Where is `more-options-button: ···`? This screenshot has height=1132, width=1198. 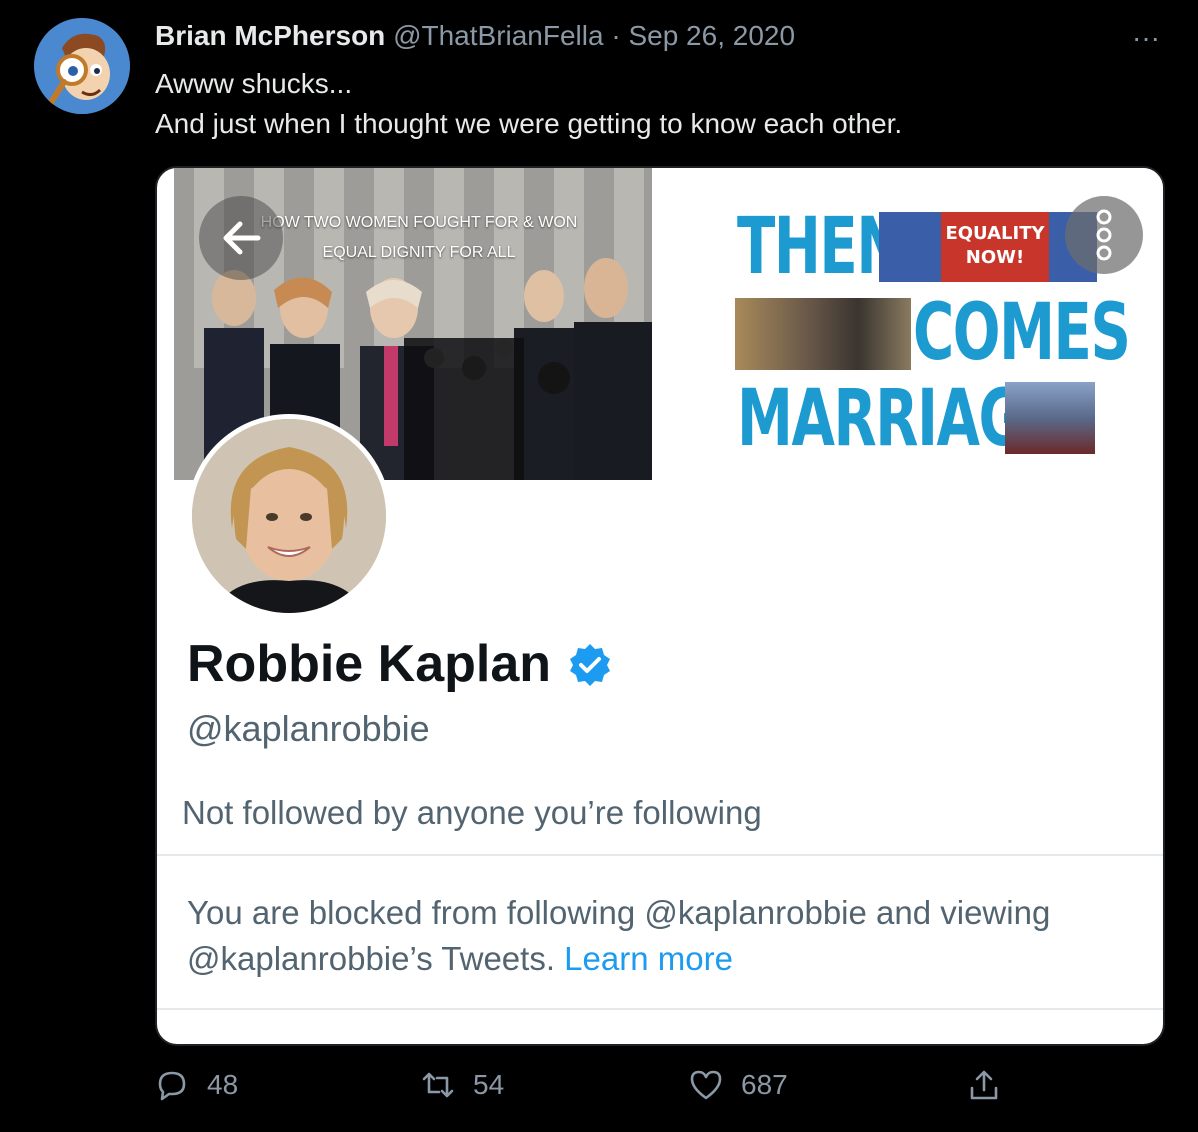 more-options-button: ··· is located at coordinates (1146, 38).